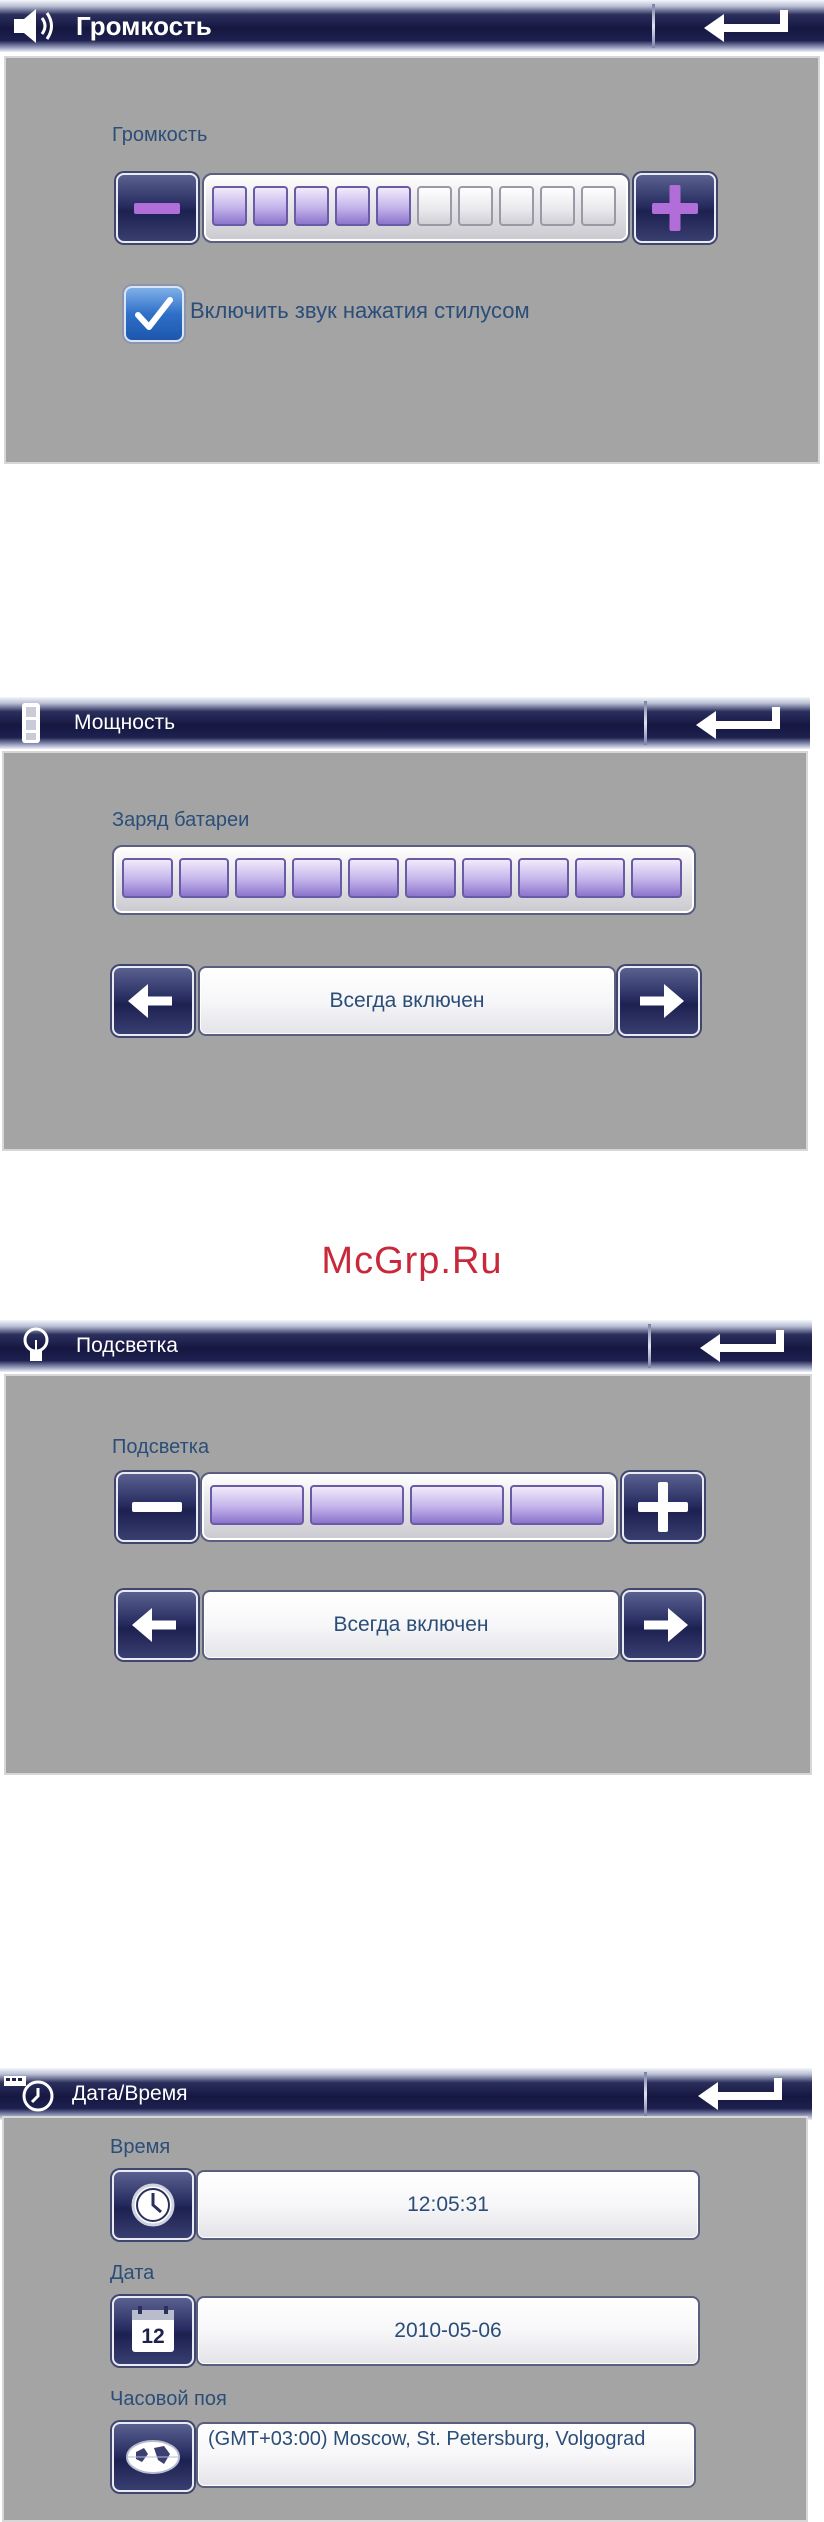 Image resolution: width=824 pixels, height=2522 pixels. Describe the element at coordinates (416, 208) in the screenshot. I see `volume-level-bar` at that location.